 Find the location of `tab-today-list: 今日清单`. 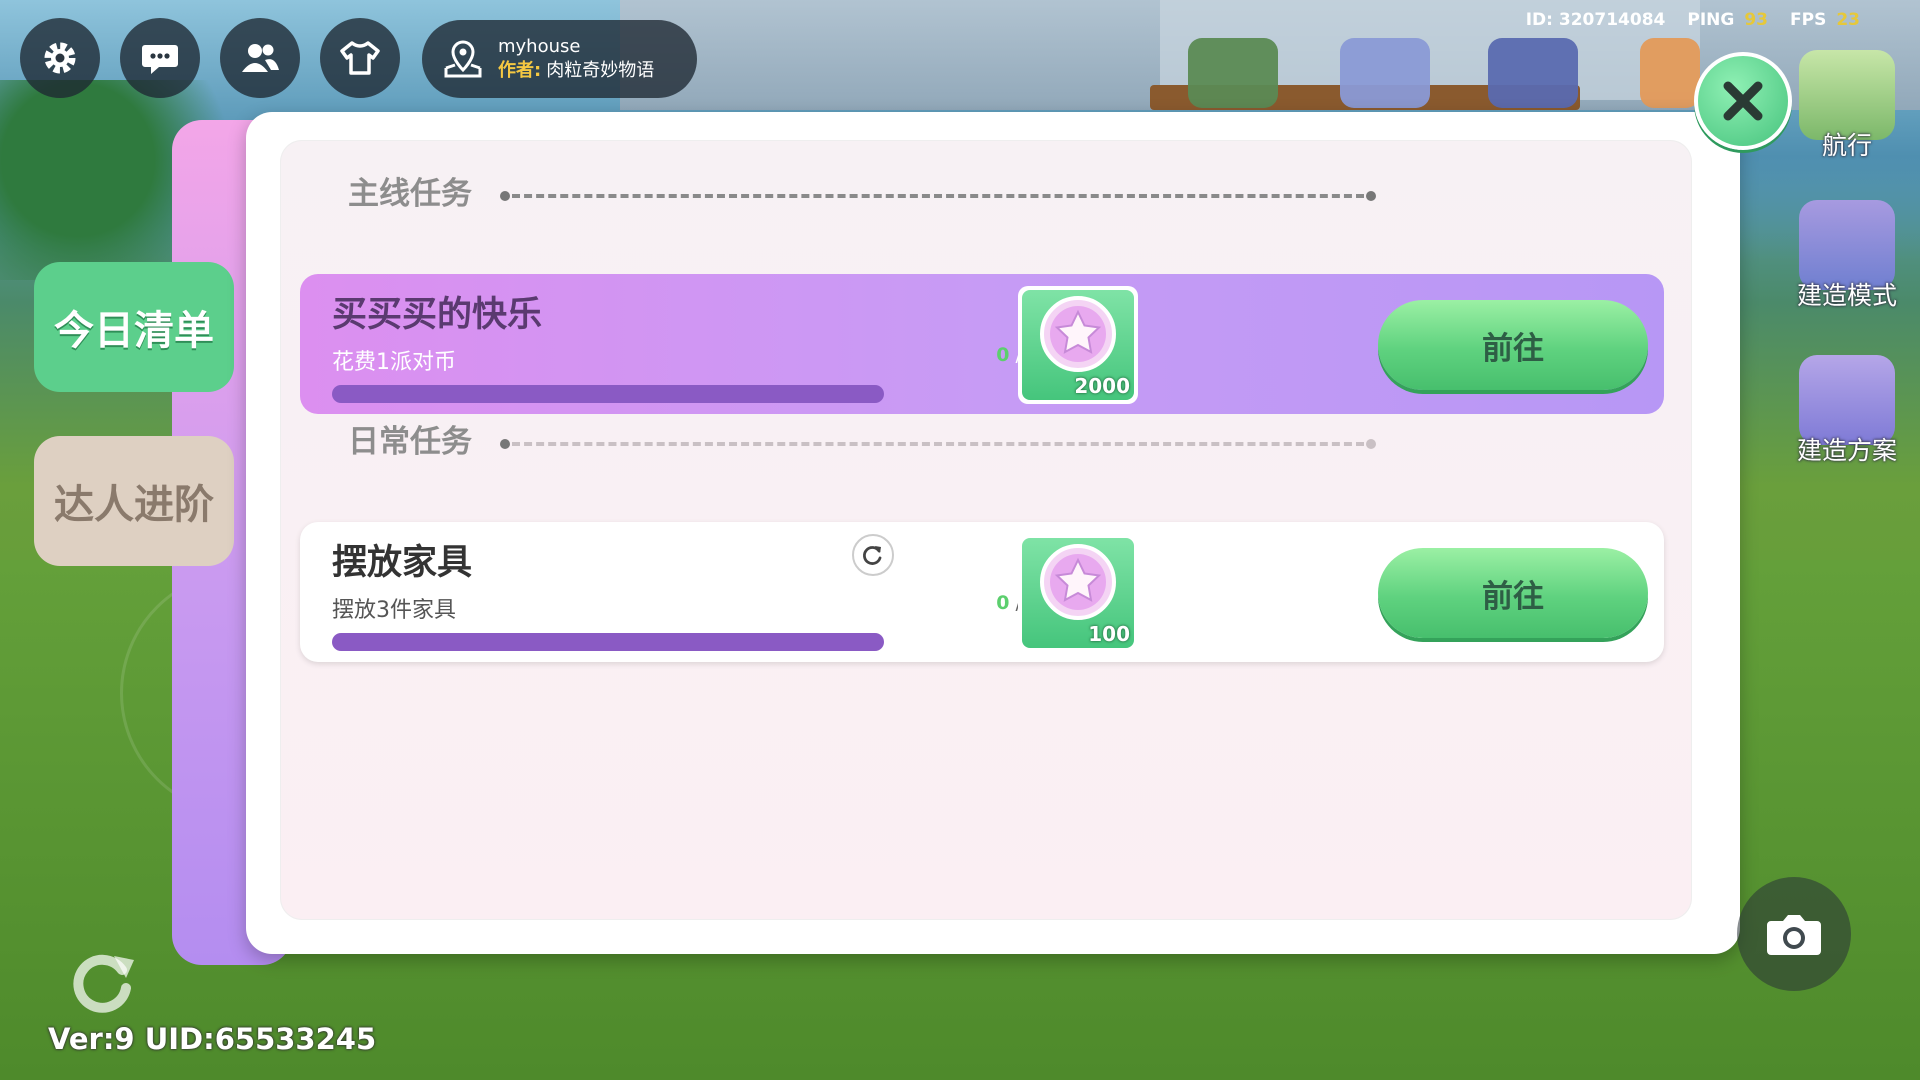

tab-today-list: 今日清单 is located at coordinates (134, 327).